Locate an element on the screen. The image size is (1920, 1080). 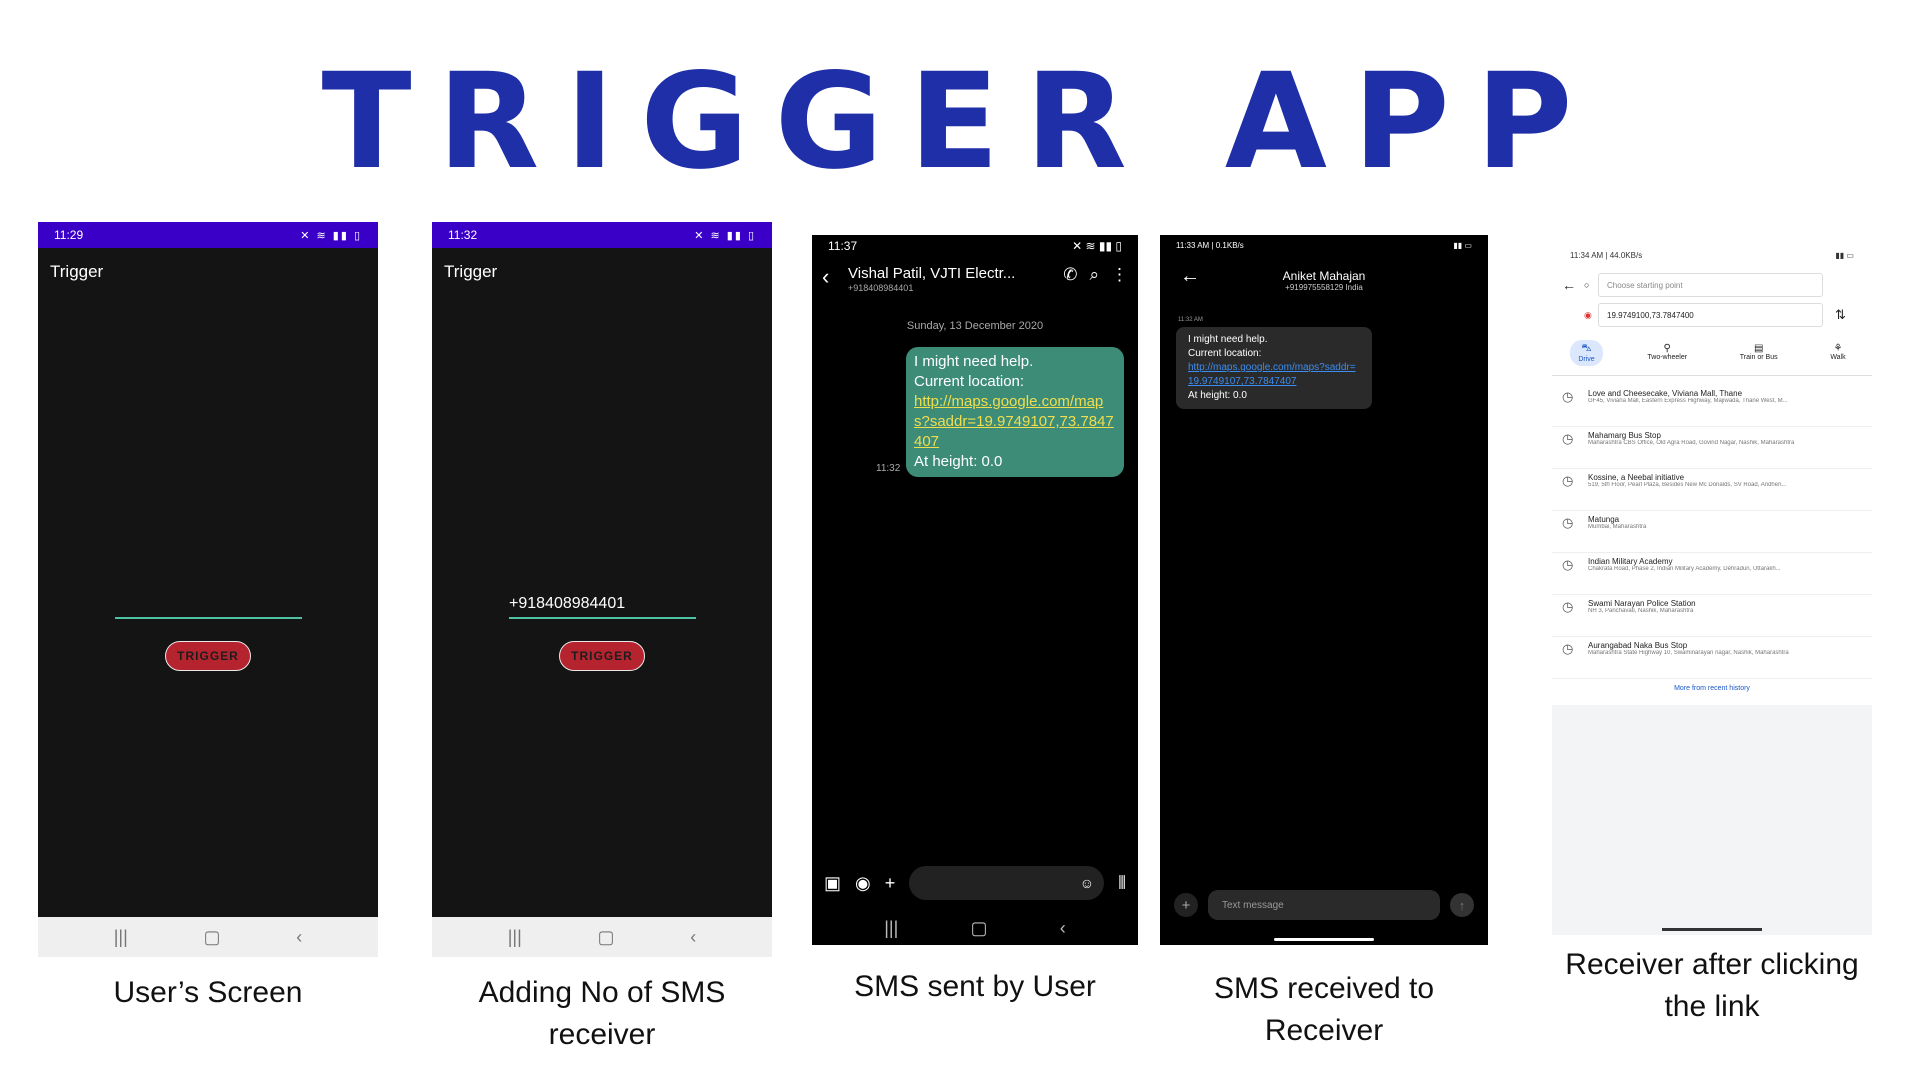
status-bar: 11:34 AM | 44.0KB/s ▮▮ ▭ is located at coordinates (1712, 255).